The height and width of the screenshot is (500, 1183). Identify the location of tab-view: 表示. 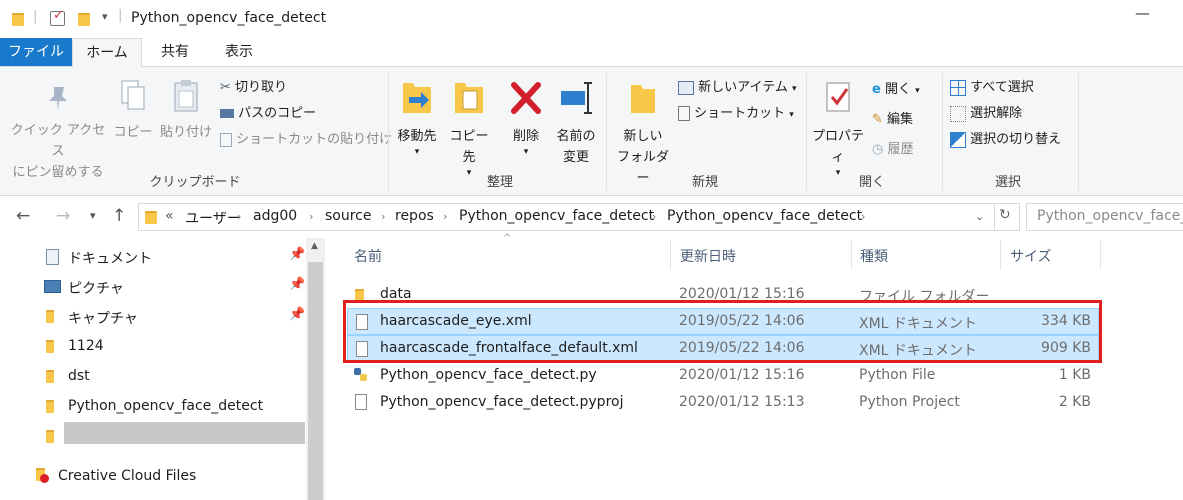
(239, 52).